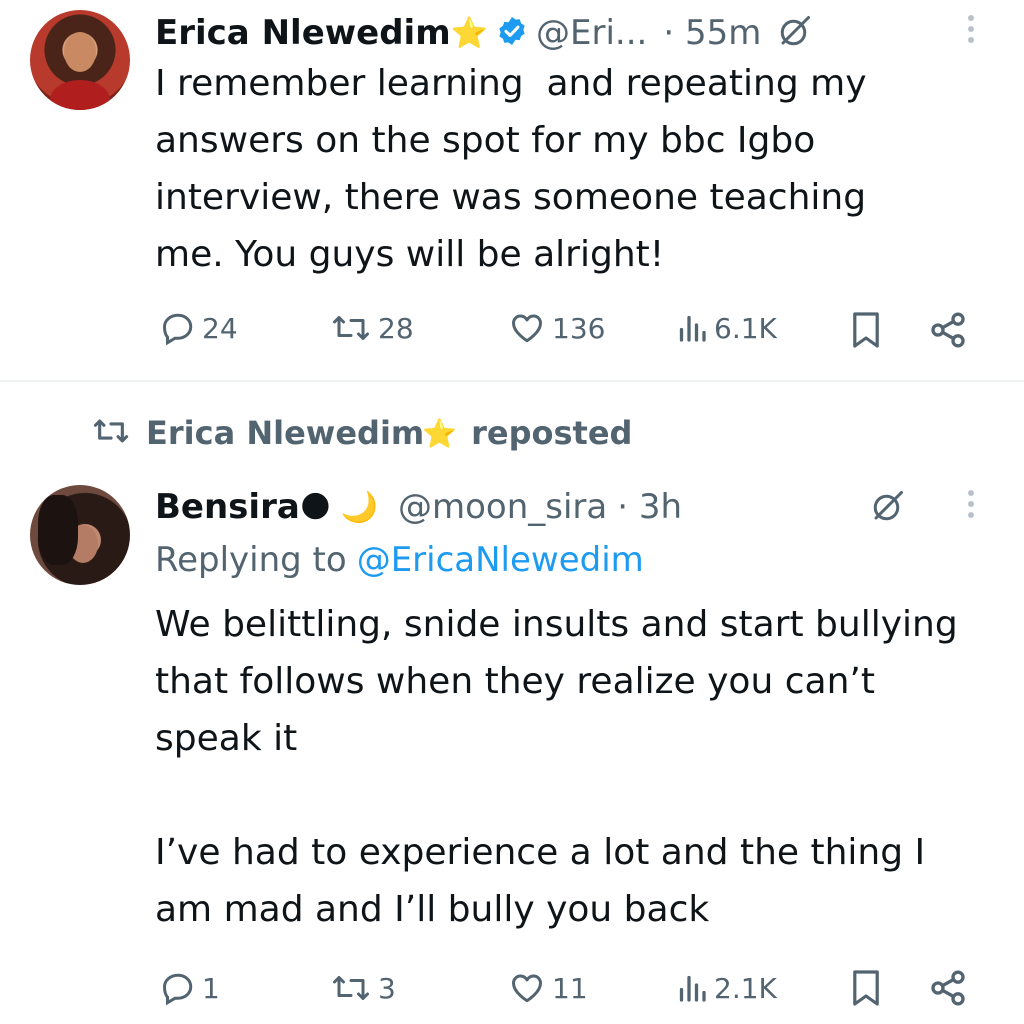  Describe the element at coordinates (579, 328) in the screenshot. I see `like-count: 136` at that location.